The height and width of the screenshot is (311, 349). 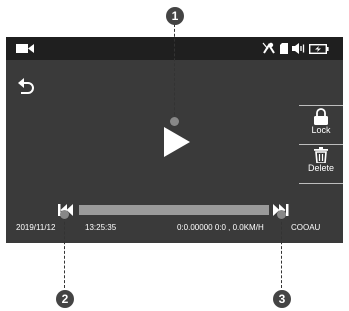 What do you see at coordinates (321, 116) in the screenshot?
I see `lock-icon` at bounding box center [321, 116].